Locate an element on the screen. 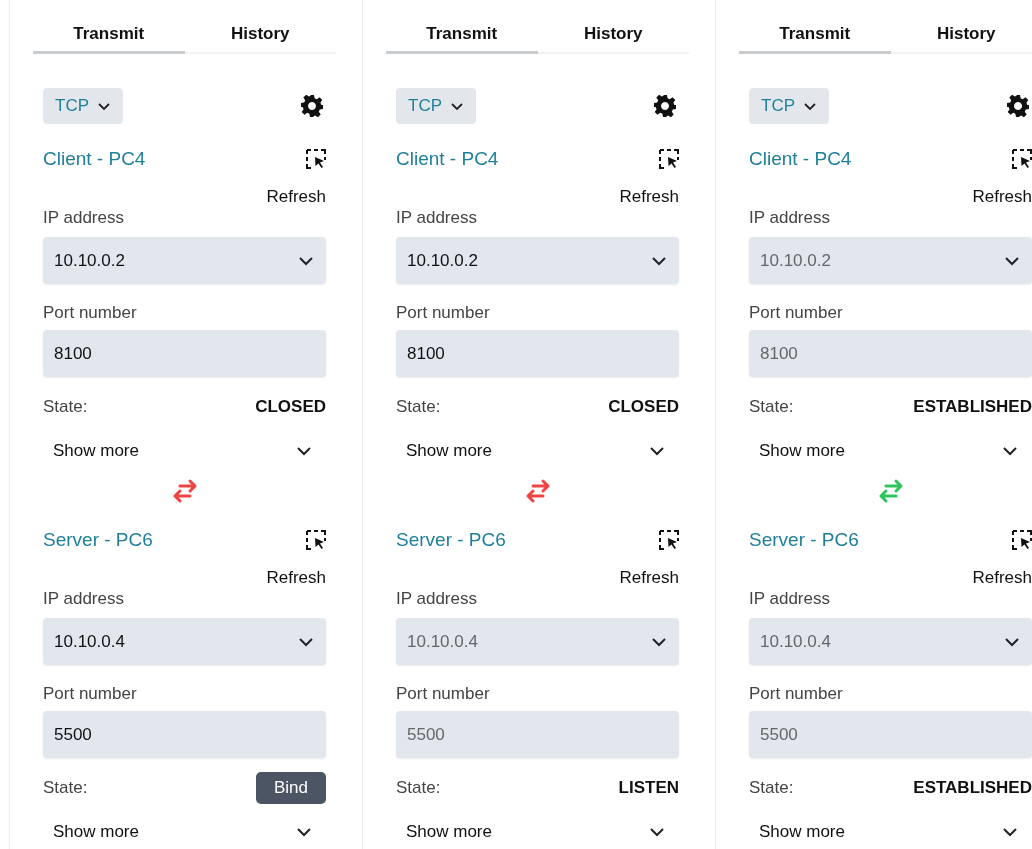  state-value: LISTEN is located at coordinates (648, 788).